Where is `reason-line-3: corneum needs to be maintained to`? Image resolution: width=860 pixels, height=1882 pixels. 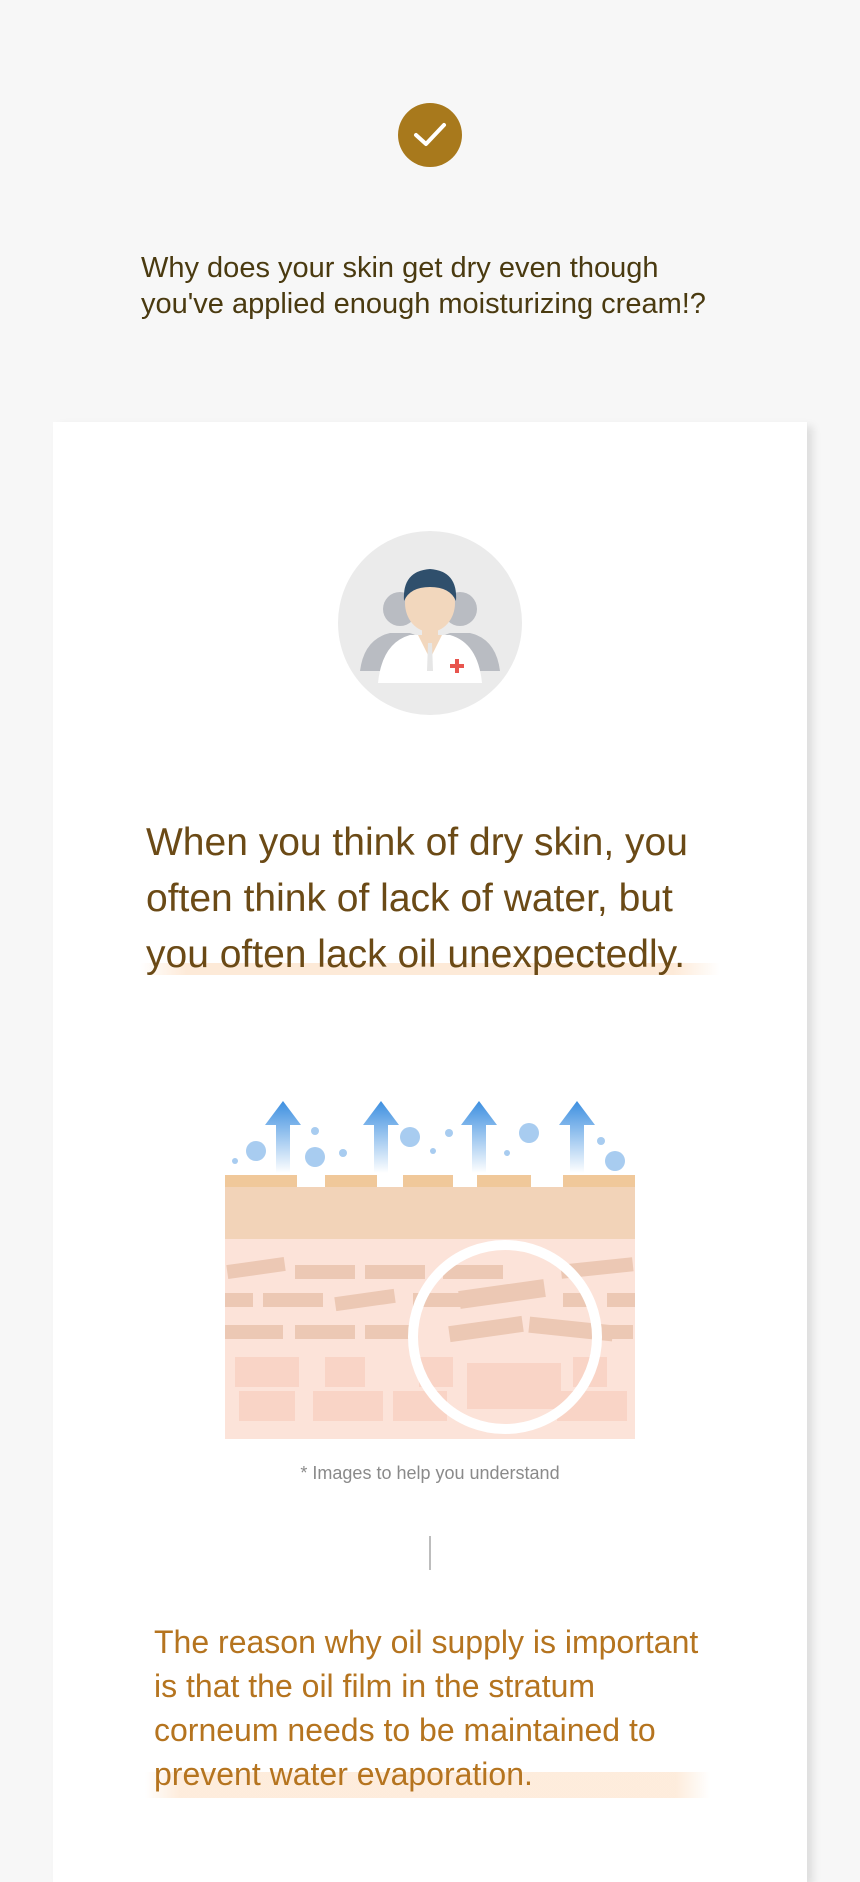
reason-line-3: corneum needs to be maintained to is located at coordinates (405, 1730).